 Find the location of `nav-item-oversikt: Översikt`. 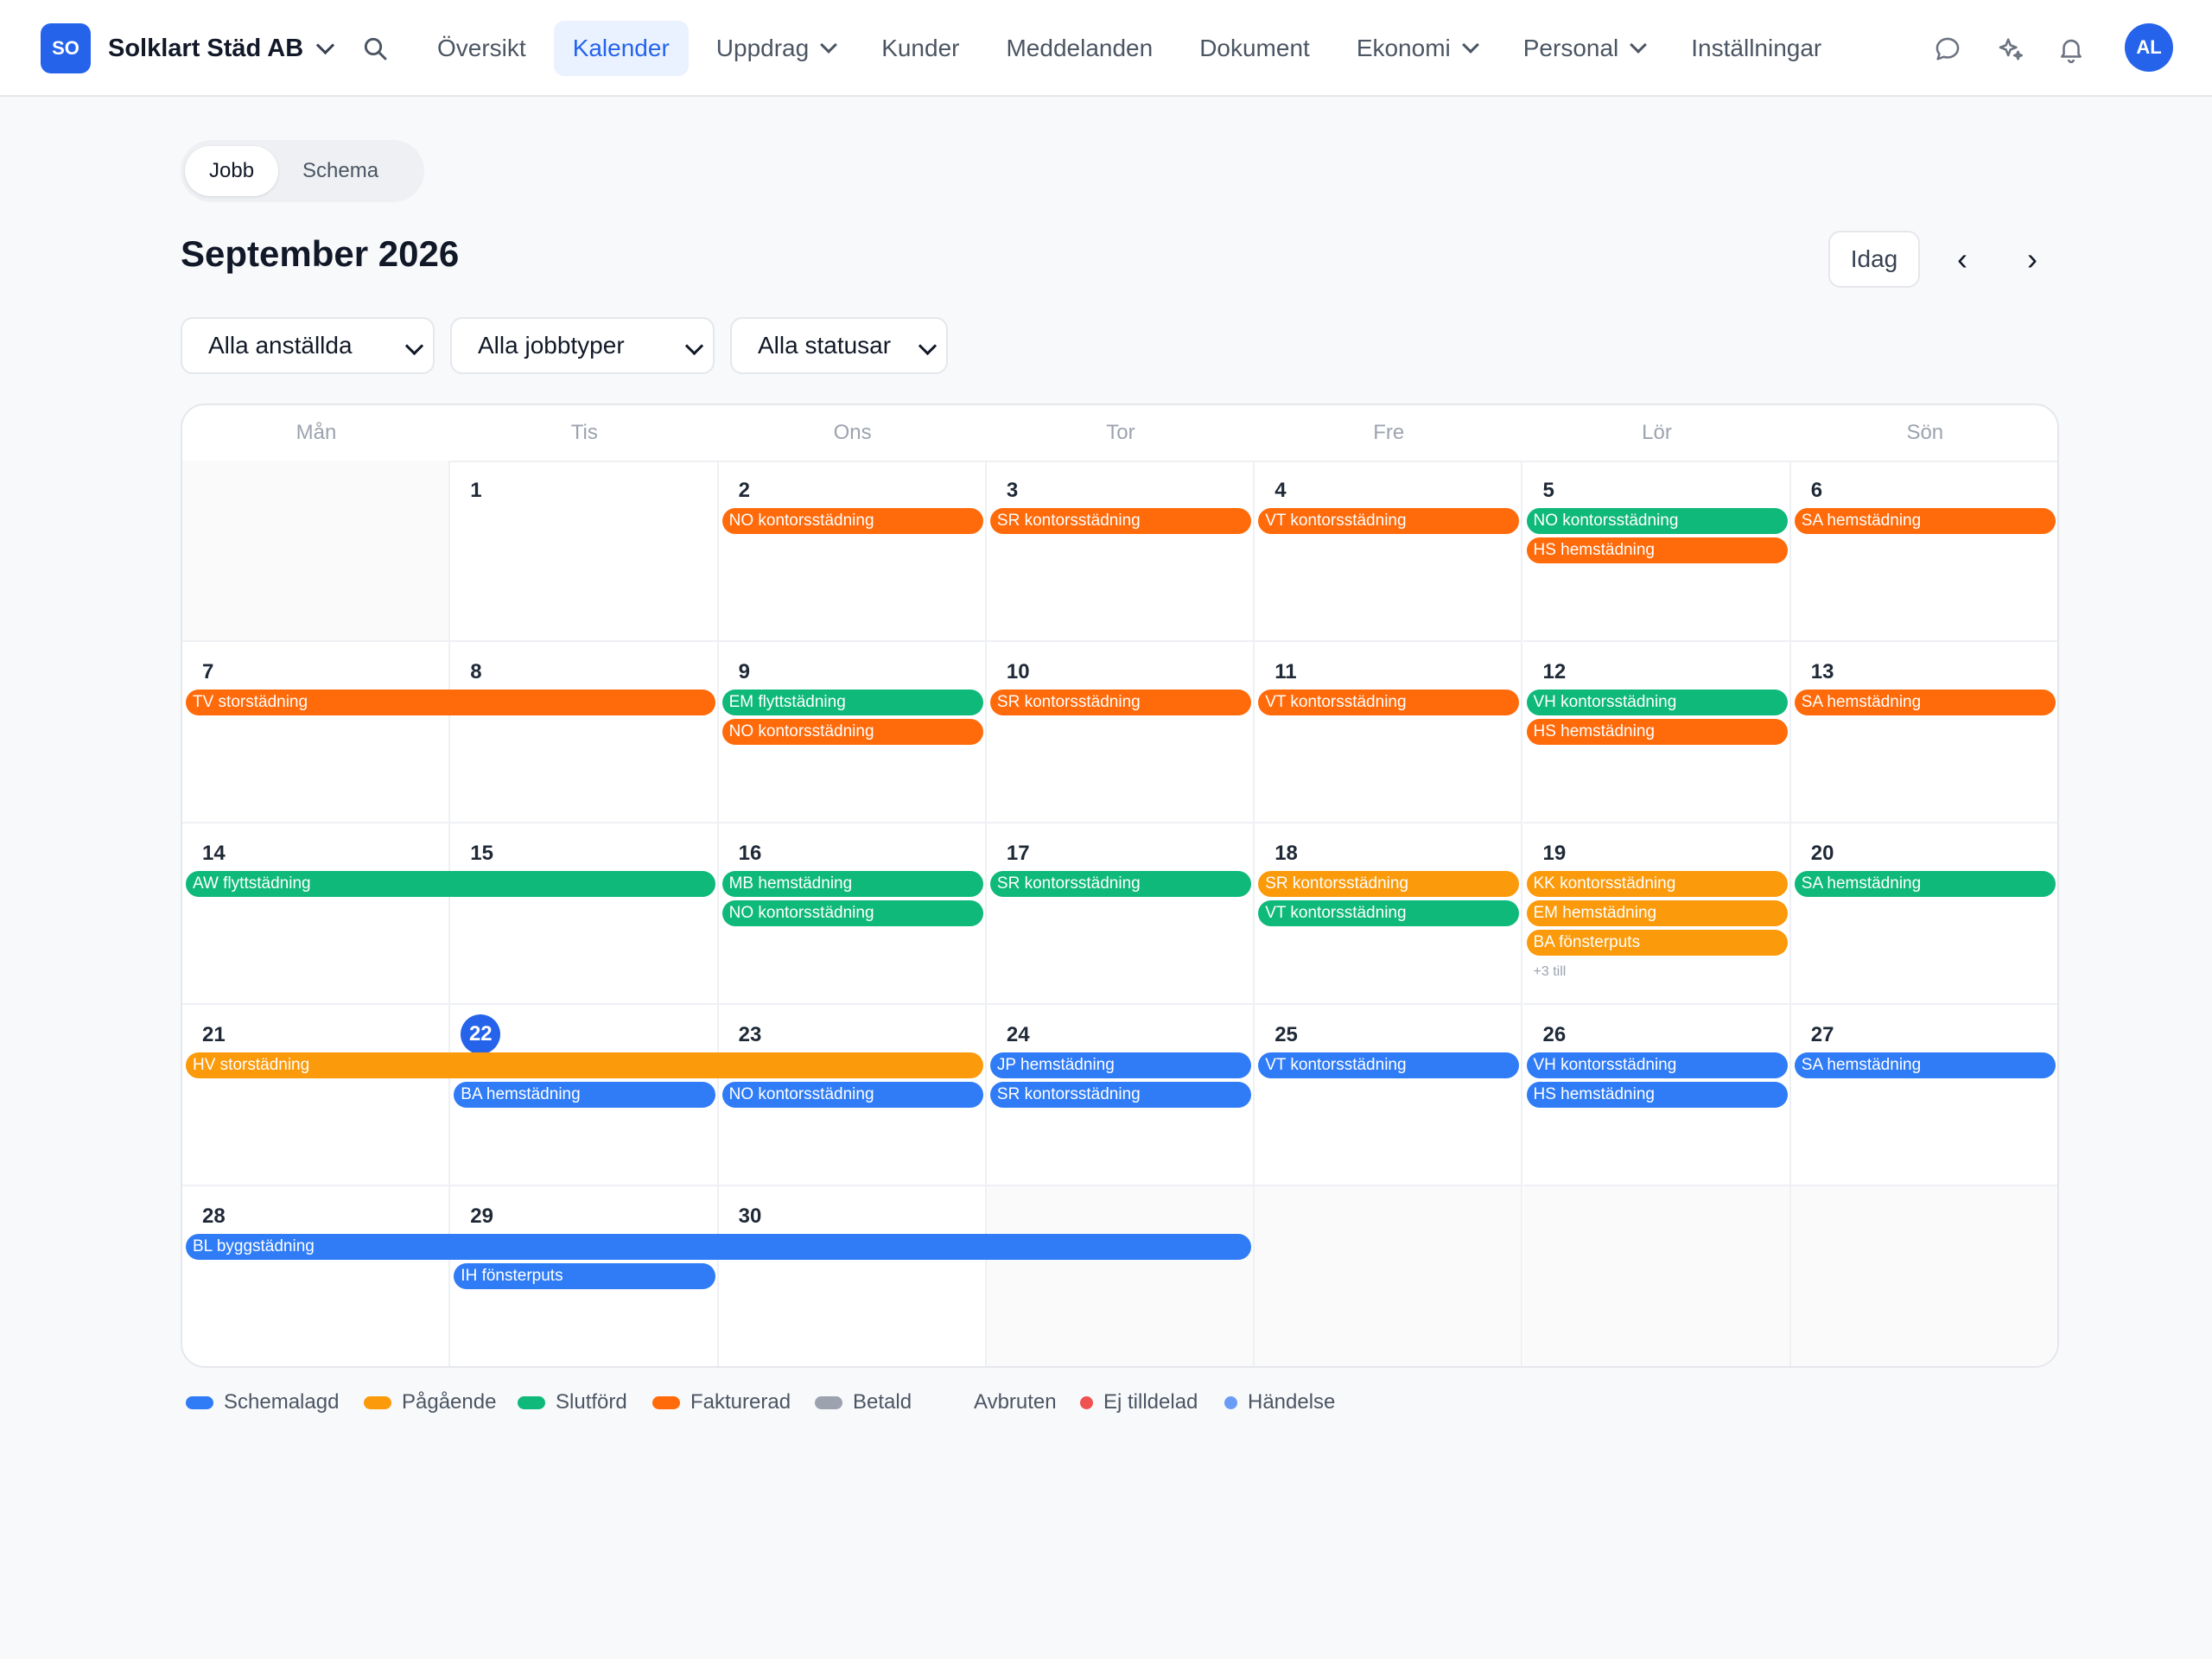

nav-item-oversikt: Översikt is located at coordinates (481, 48).